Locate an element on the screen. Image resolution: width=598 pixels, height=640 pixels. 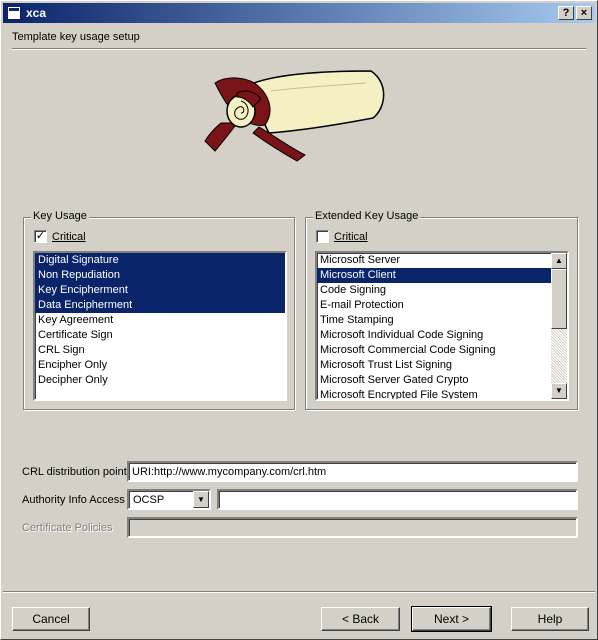
crl-distribution-input: URI:http://www.mycompany.com/crl.htm is located at coordinates (352, 471).